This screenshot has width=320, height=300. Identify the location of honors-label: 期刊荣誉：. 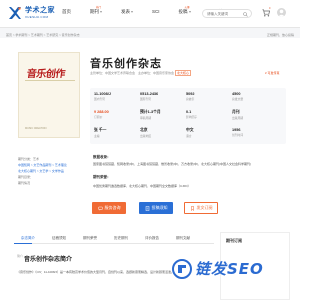
(102, 177).